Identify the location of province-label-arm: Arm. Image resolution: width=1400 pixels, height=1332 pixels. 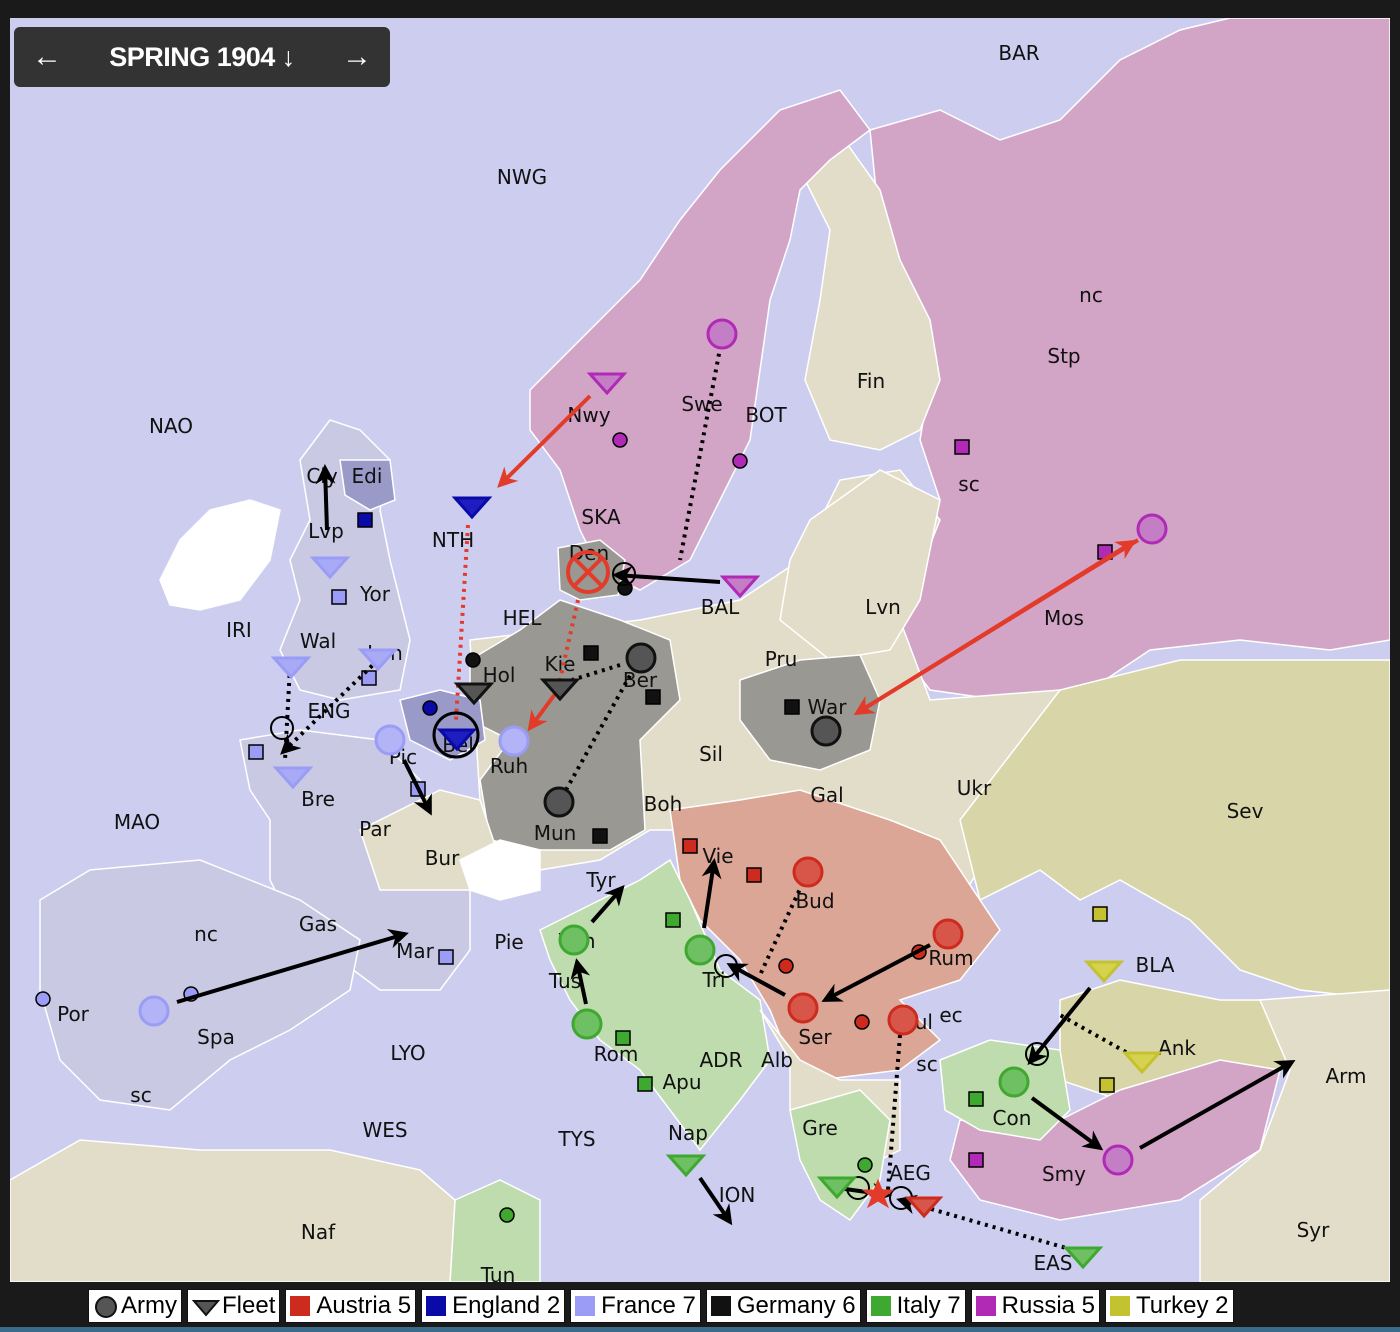
(1345, 1076).